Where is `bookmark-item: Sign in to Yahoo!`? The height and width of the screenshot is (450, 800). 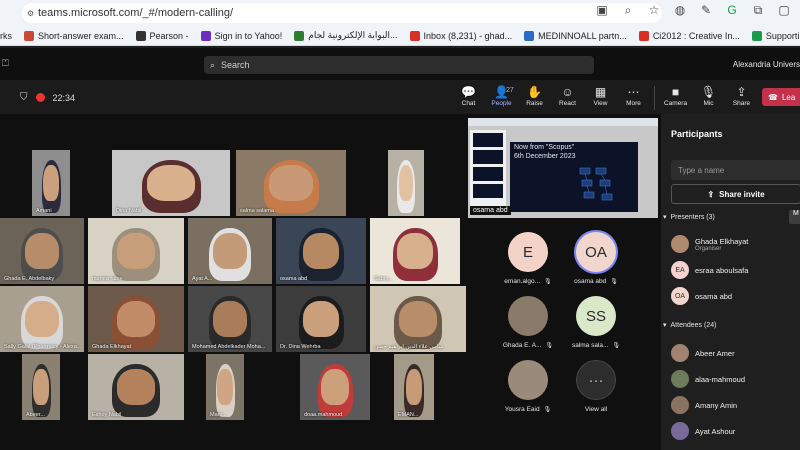 bookmark-item: Sign in to Yahoo! is located at coordinates (241, 35).